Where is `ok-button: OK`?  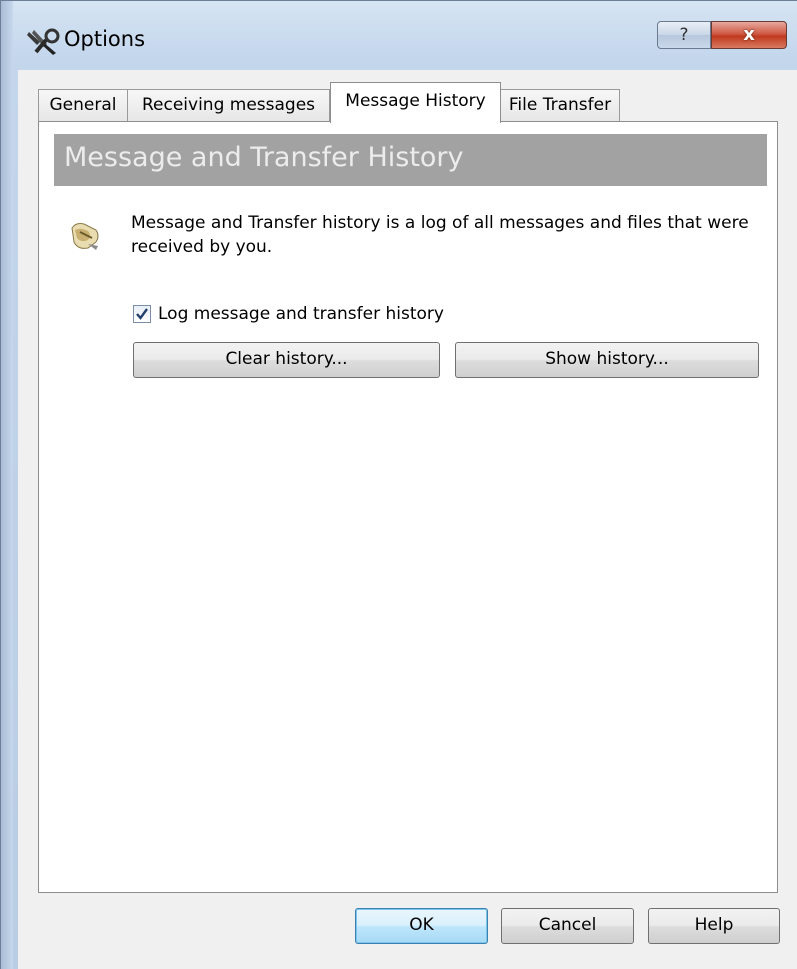 ok-button: OK is located at coordinates (421, 926).